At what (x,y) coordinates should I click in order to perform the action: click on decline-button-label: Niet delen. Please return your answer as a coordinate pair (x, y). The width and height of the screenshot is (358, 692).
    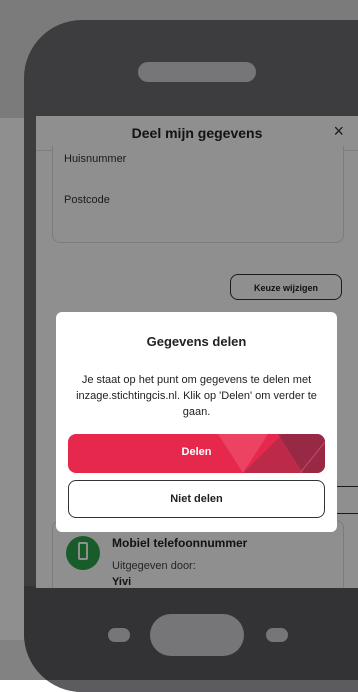
    Looking at the image, I should click on (196, 499).